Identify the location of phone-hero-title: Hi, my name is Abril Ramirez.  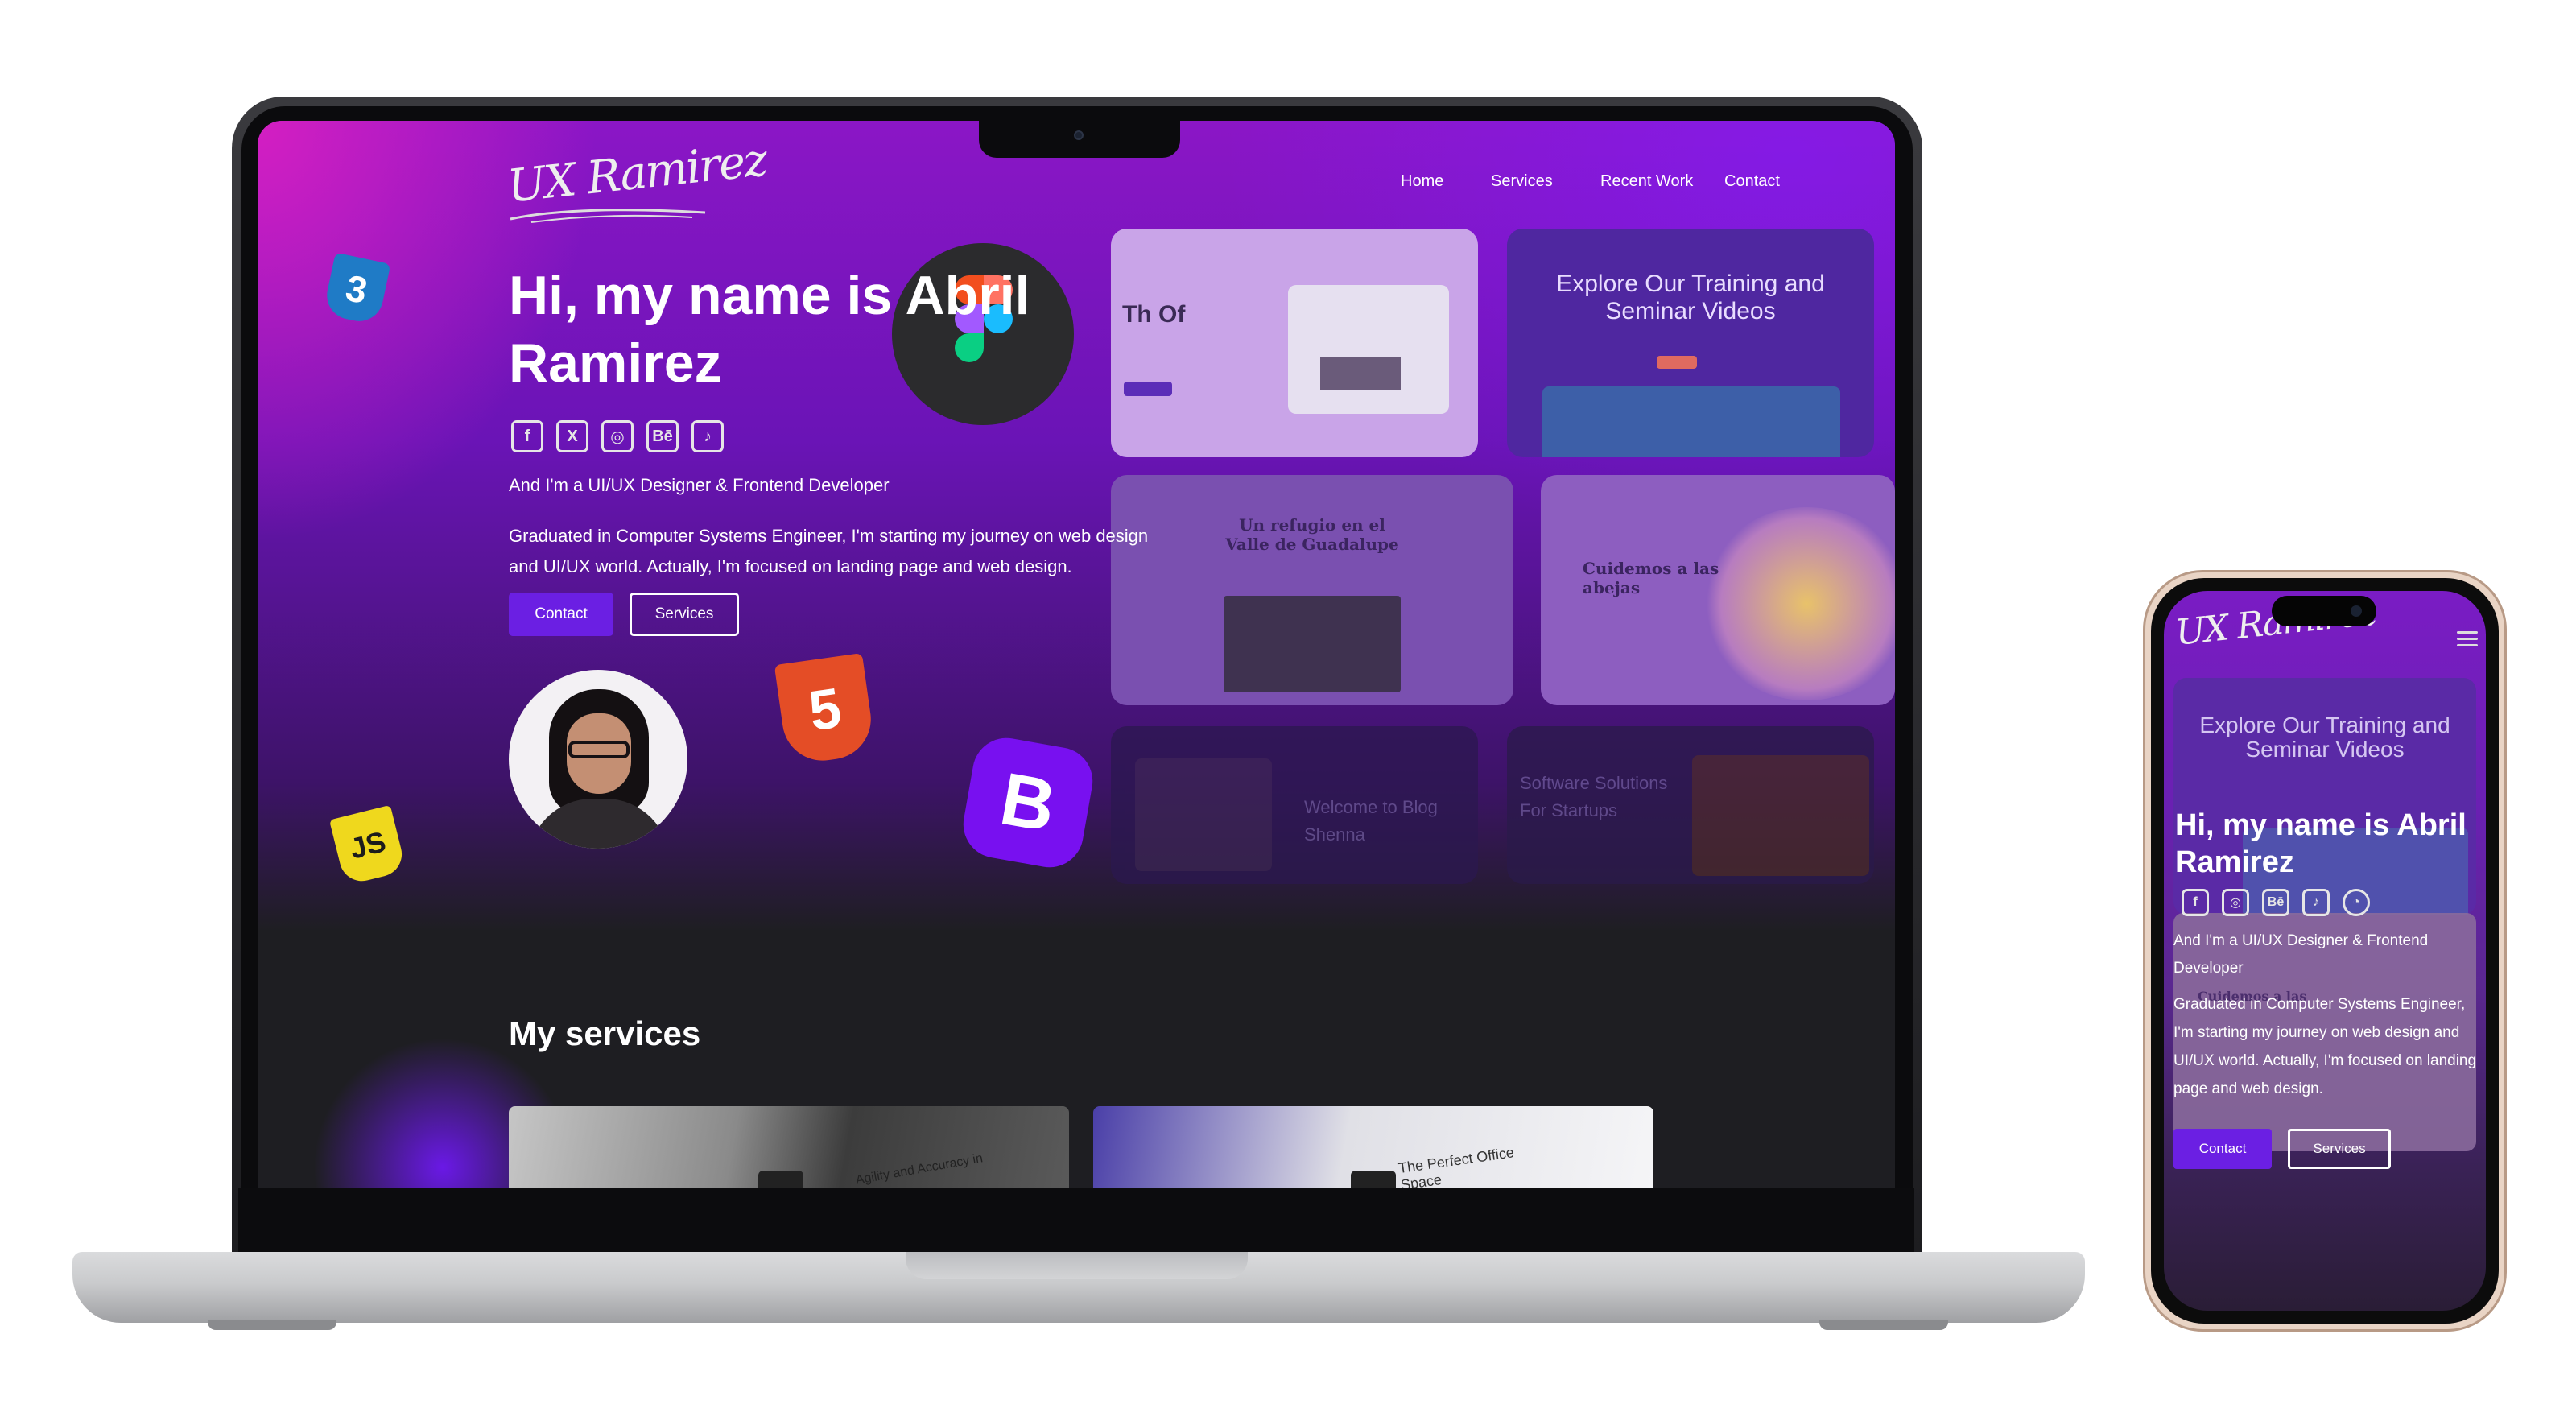
(2321, 844).